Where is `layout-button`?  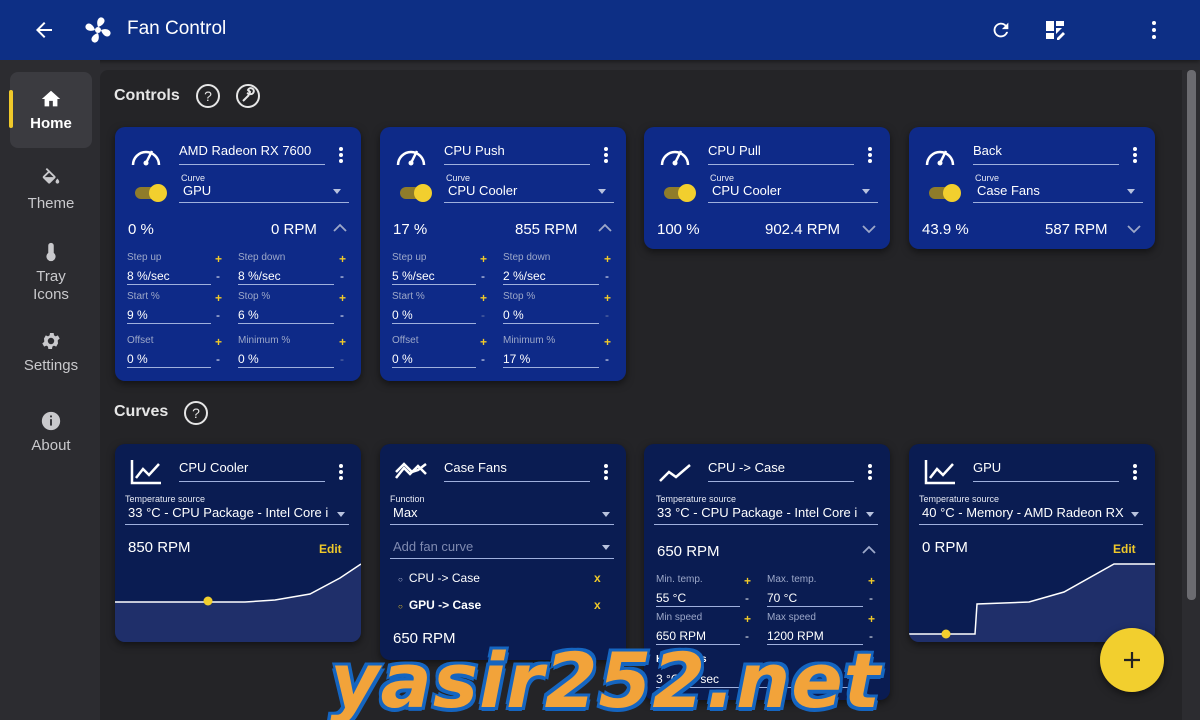
layout-button is located at coordinates (1055, 30).